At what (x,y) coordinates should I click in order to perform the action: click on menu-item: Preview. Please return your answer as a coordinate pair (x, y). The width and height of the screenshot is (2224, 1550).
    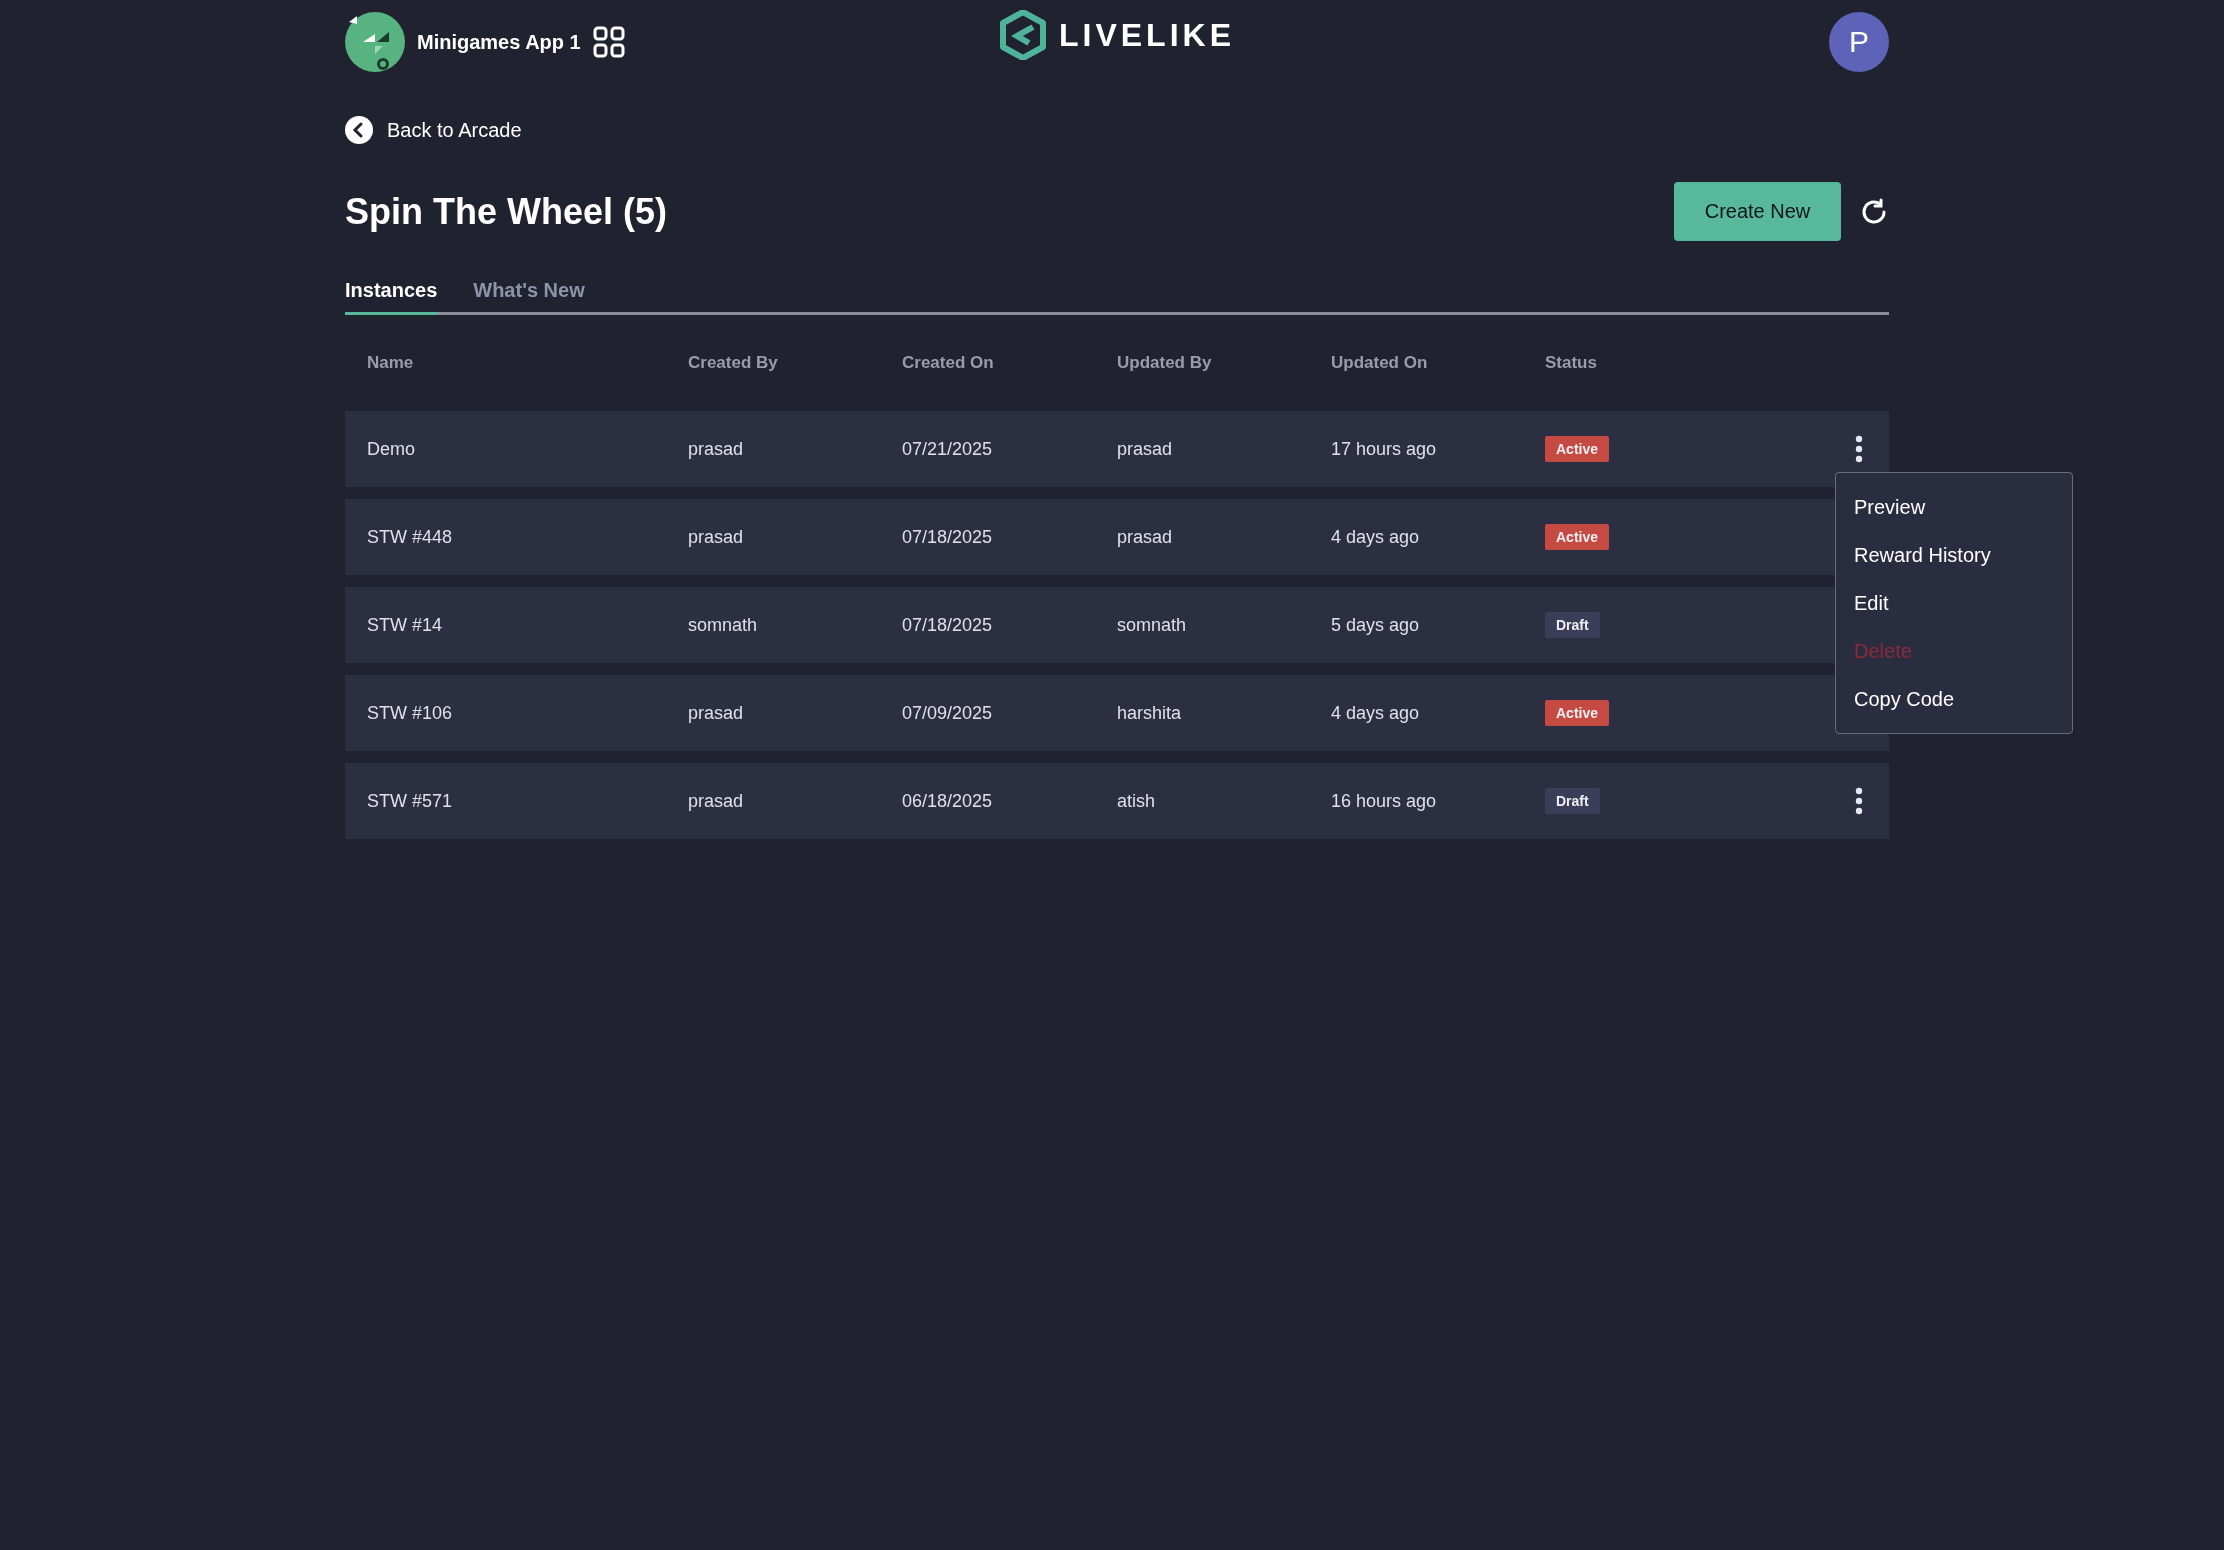
    Looking at the image, I should click on (1954, 507).